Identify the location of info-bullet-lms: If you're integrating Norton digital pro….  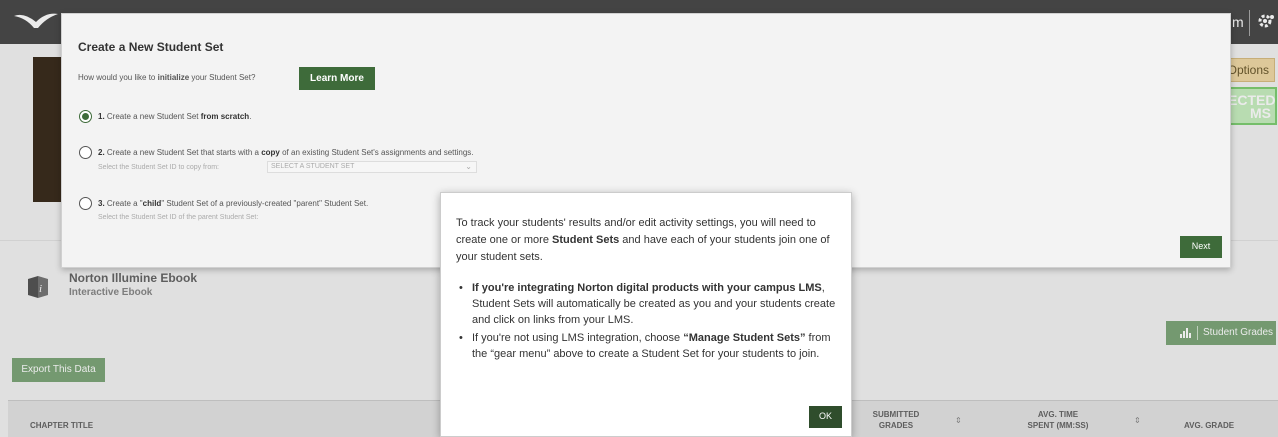
(650, 304).